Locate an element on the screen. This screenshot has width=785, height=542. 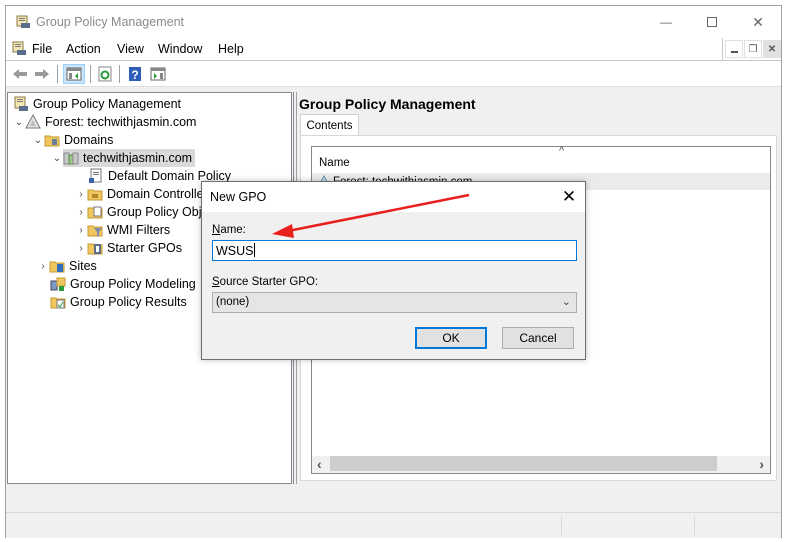
help-icon: ? is located at coordinates (135, 74).